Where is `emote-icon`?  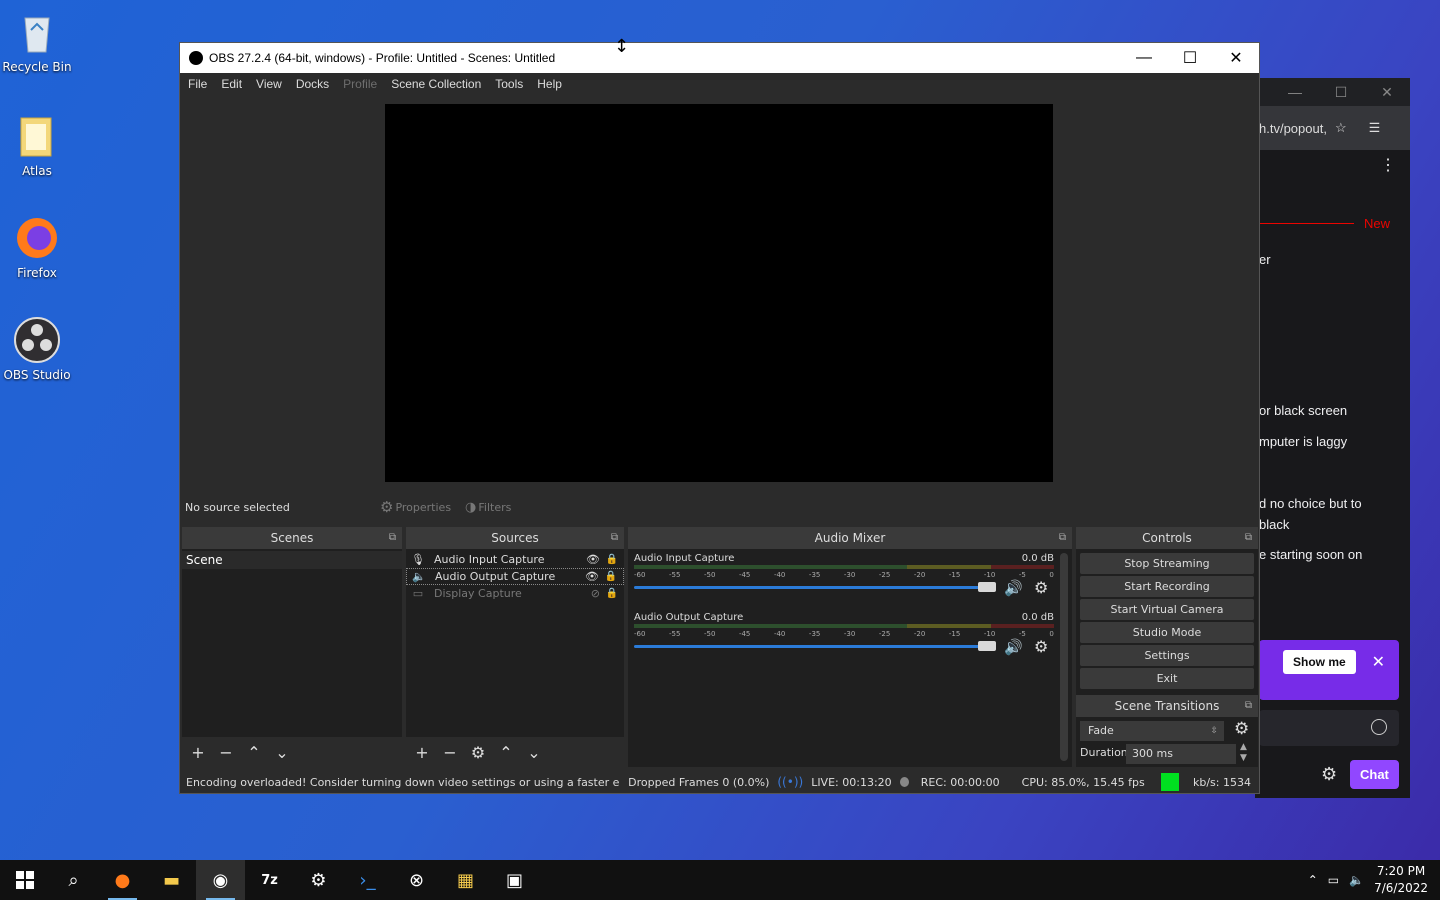 emote-icon is located at coordinates (1379, 727).